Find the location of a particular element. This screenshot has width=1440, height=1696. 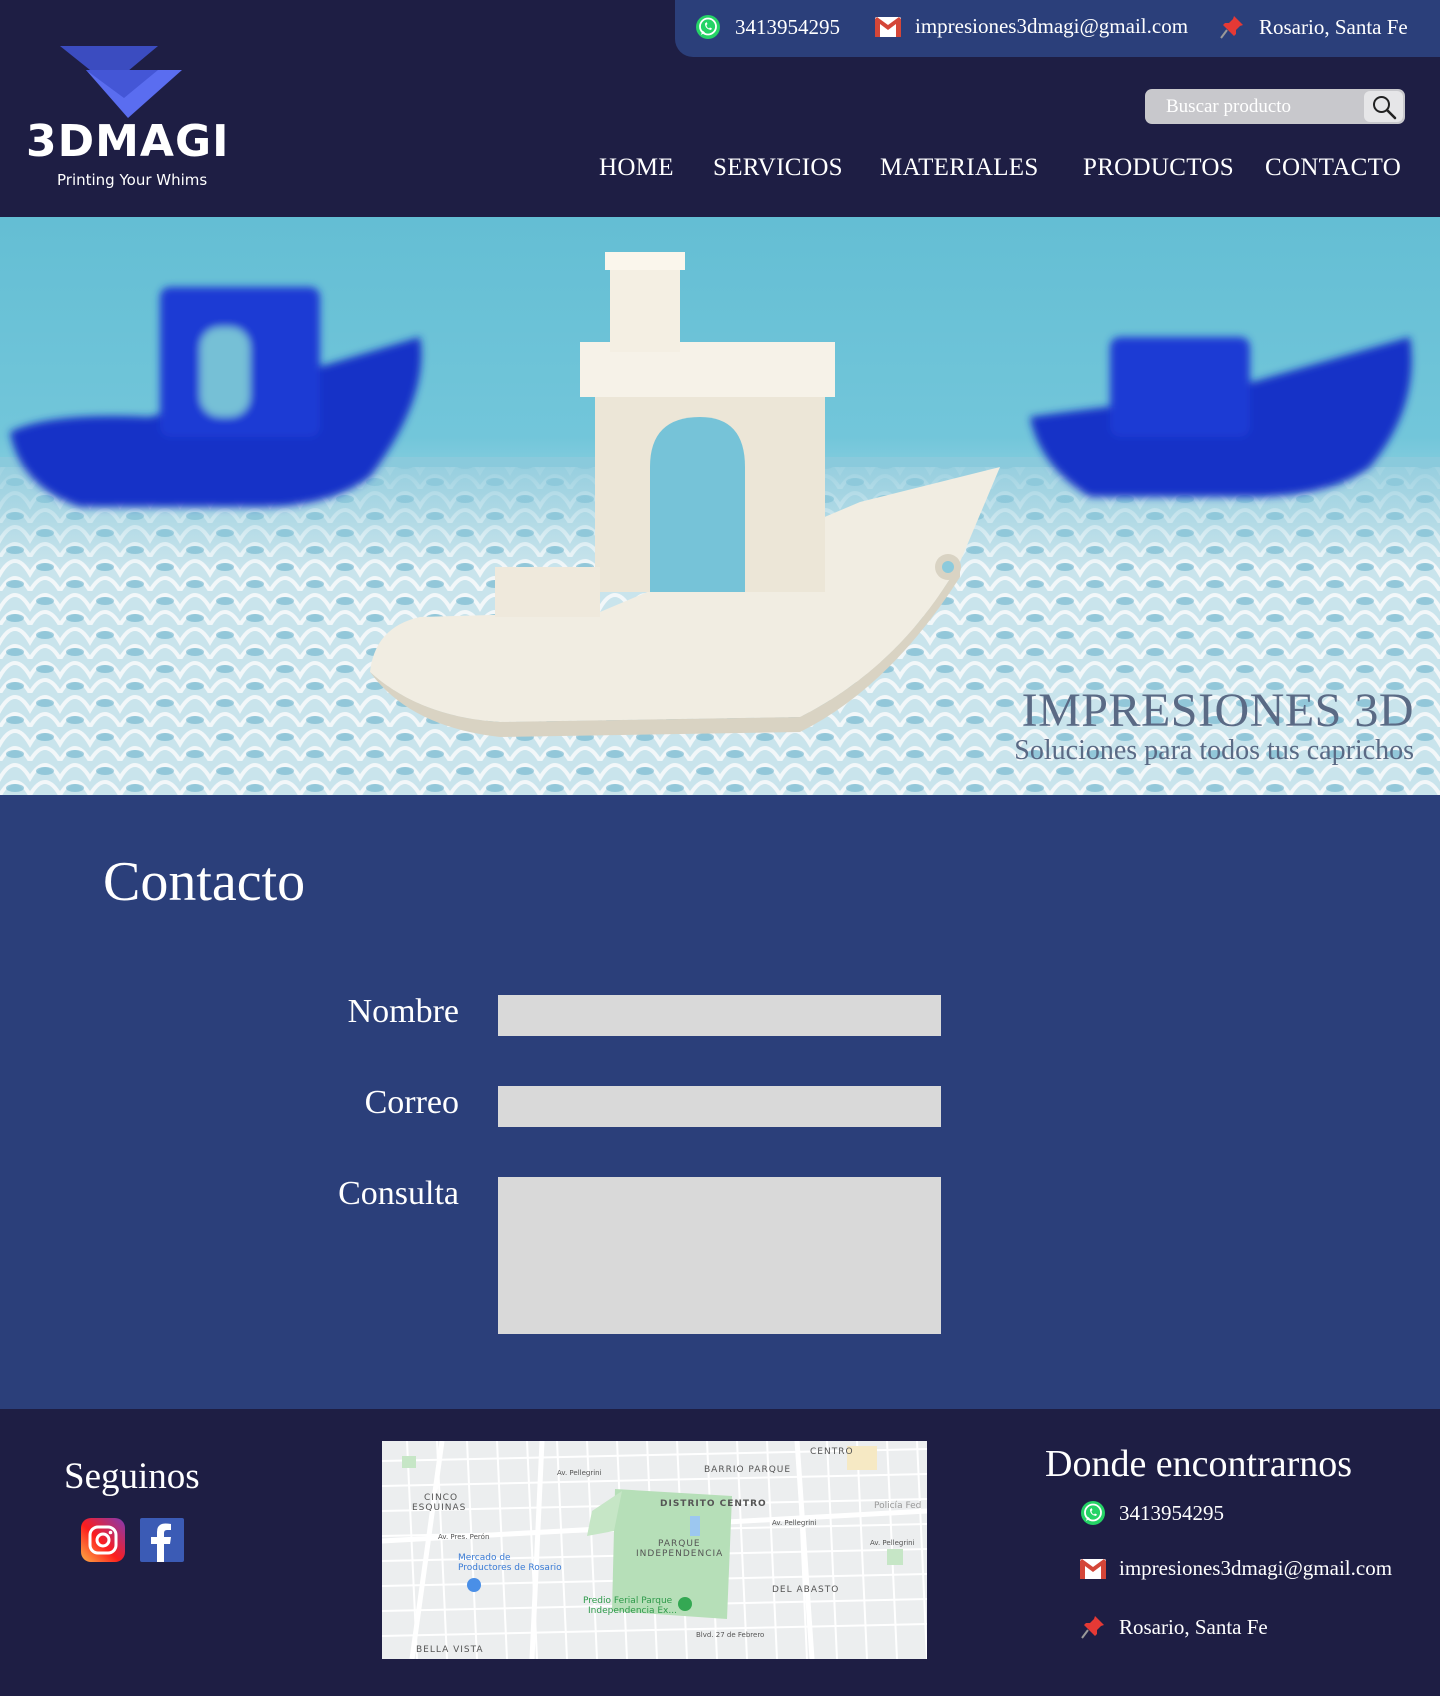

query-field is located at coordinates (719, 1255).